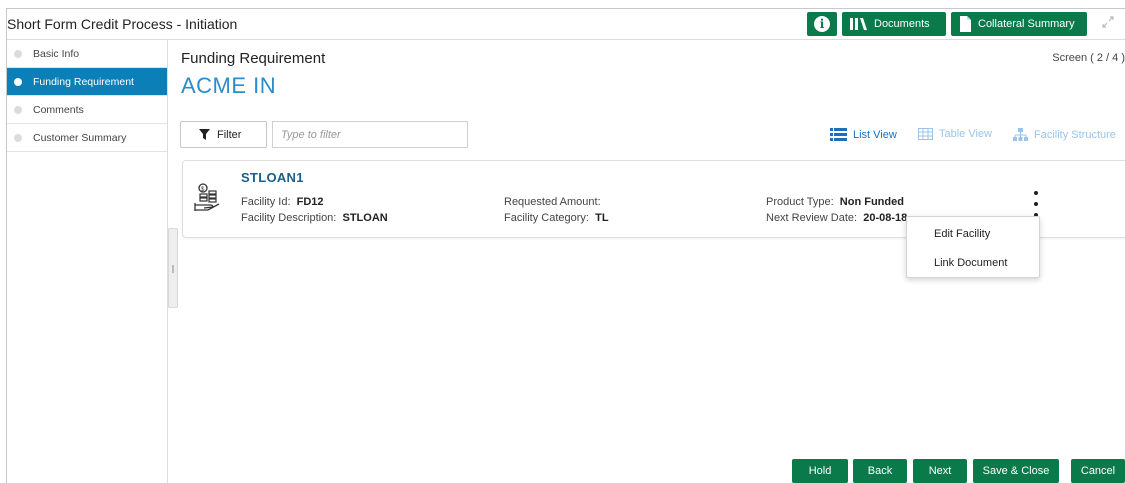 The height and width of the screenshot is (483, 1125). I want to click on facility-id-field: Facility Id: FD12, so click(282, 202).